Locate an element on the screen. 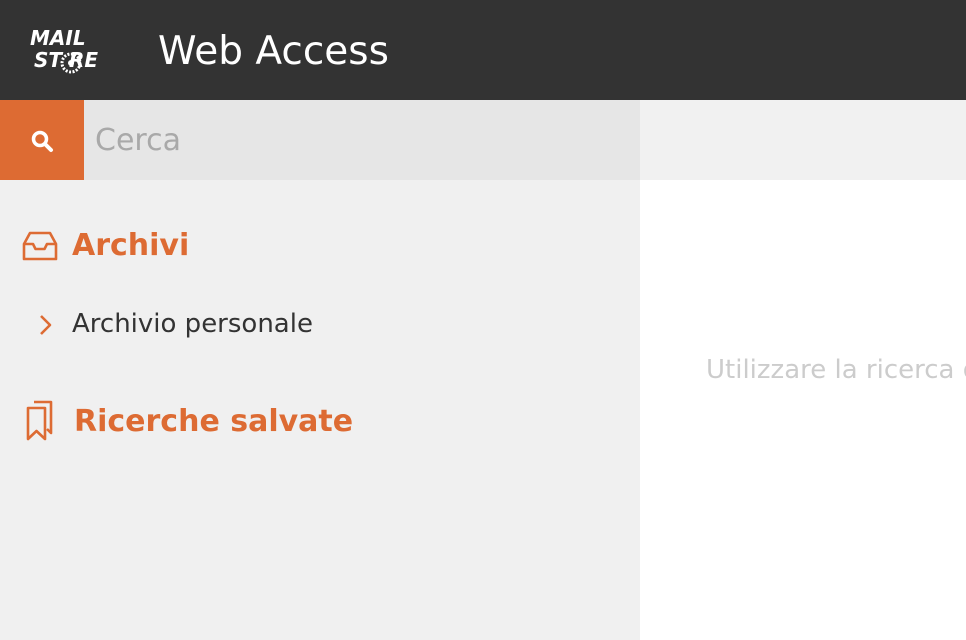 The width and height of the screenshot is (966, 640). saved-searches-heading: Ricerche salvate is located at coordinates (213, 422).